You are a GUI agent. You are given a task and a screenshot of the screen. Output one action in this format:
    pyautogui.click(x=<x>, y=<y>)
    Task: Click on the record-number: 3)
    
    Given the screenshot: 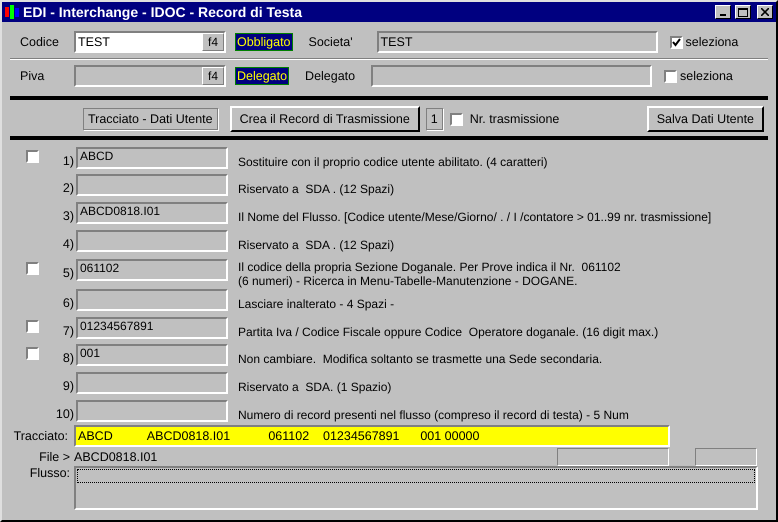 What is the action you would take?
    pyautogui.click(x=68, y=215)
    